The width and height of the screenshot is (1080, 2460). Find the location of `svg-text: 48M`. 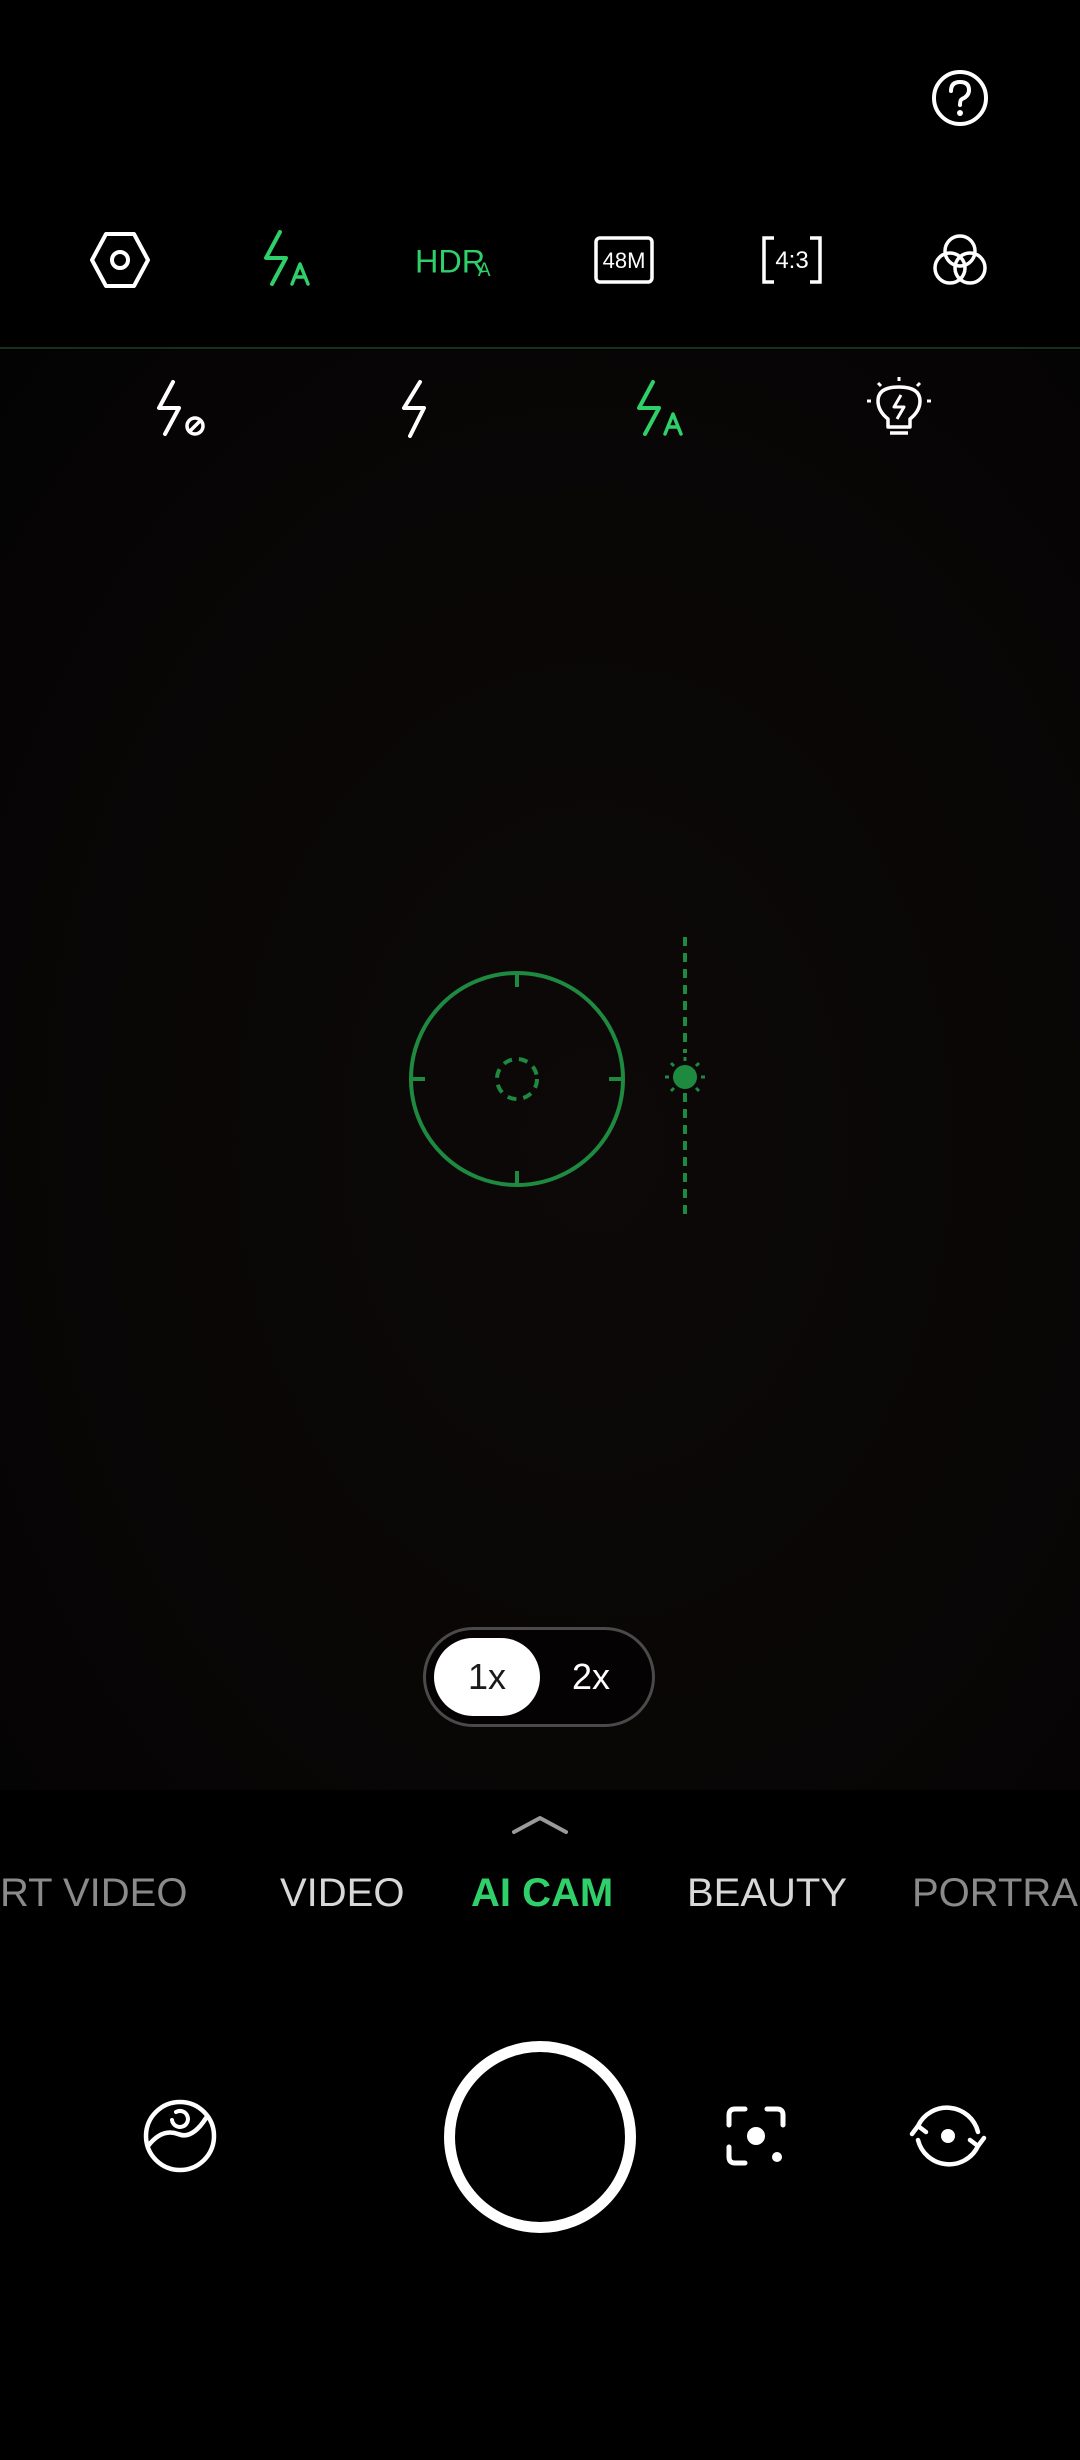

svg-text: 48M is located at coordinates (624, 260).